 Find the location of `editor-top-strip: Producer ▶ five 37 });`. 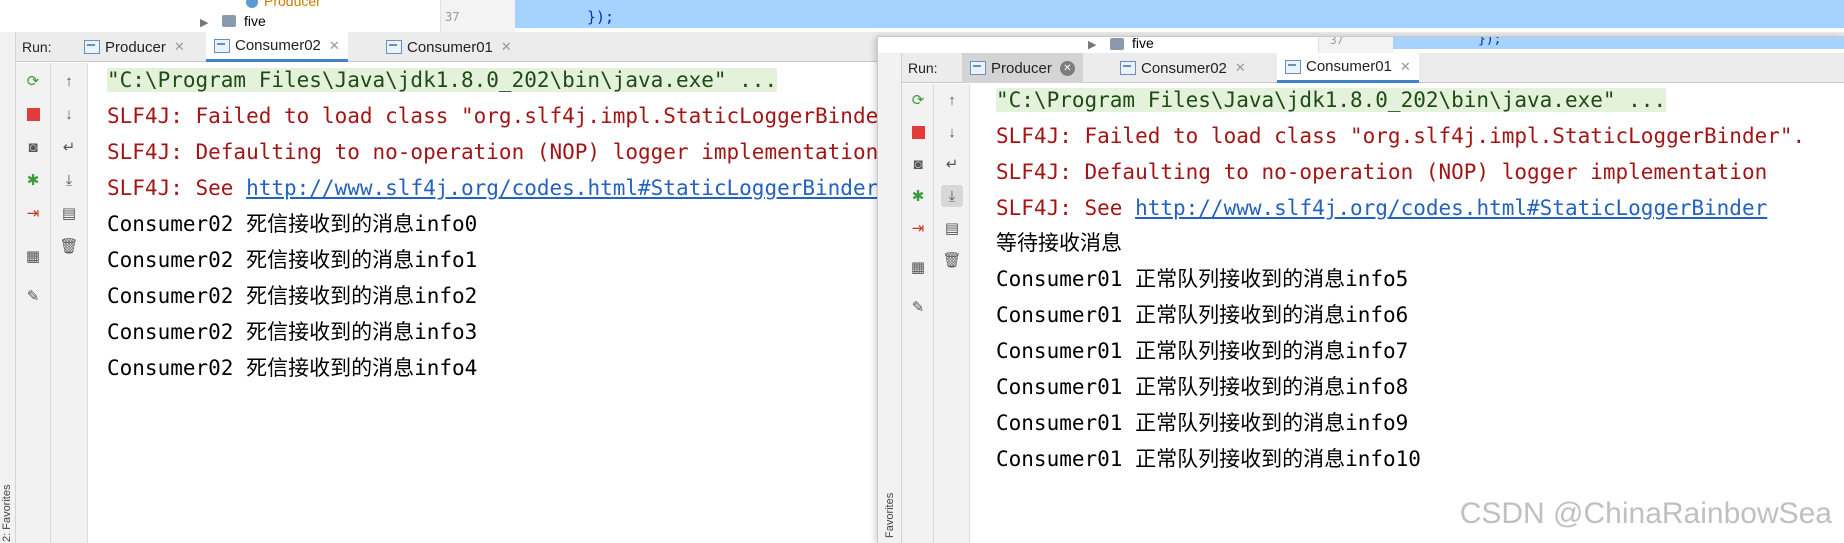

editor-top-strip: Producer ▶ five 37 }); is located at coordinates (922, 16).